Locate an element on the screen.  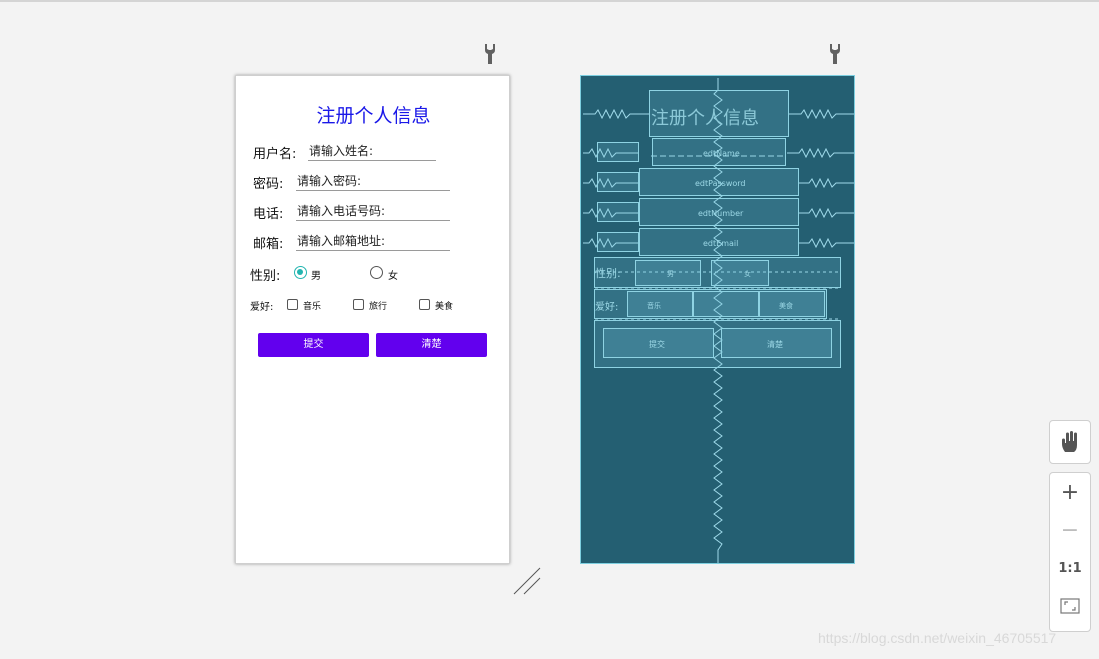
top-border is located at coordinates (549, 1).